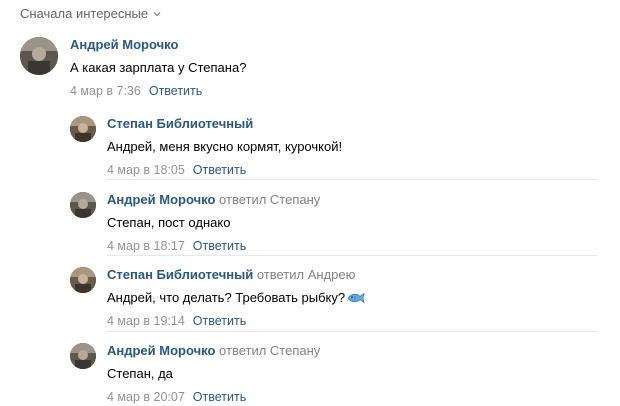 The image size is (620, 406). What do you see at coordinates (158, 67) in the screenshot?
I see `comment-text: А какая зарплата у Степана?` at bounding box center [158, 67].